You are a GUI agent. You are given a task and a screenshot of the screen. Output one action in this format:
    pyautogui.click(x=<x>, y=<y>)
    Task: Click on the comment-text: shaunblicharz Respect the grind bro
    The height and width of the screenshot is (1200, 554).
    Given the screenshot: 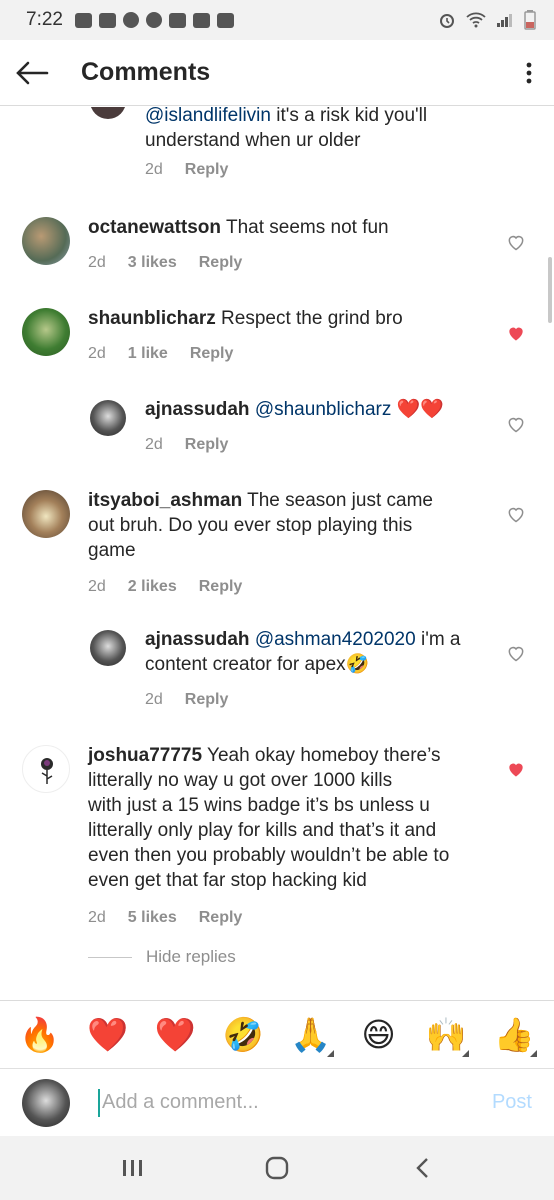 What is the action you would take?
    pyautogui.click(x=245, y=318)
    